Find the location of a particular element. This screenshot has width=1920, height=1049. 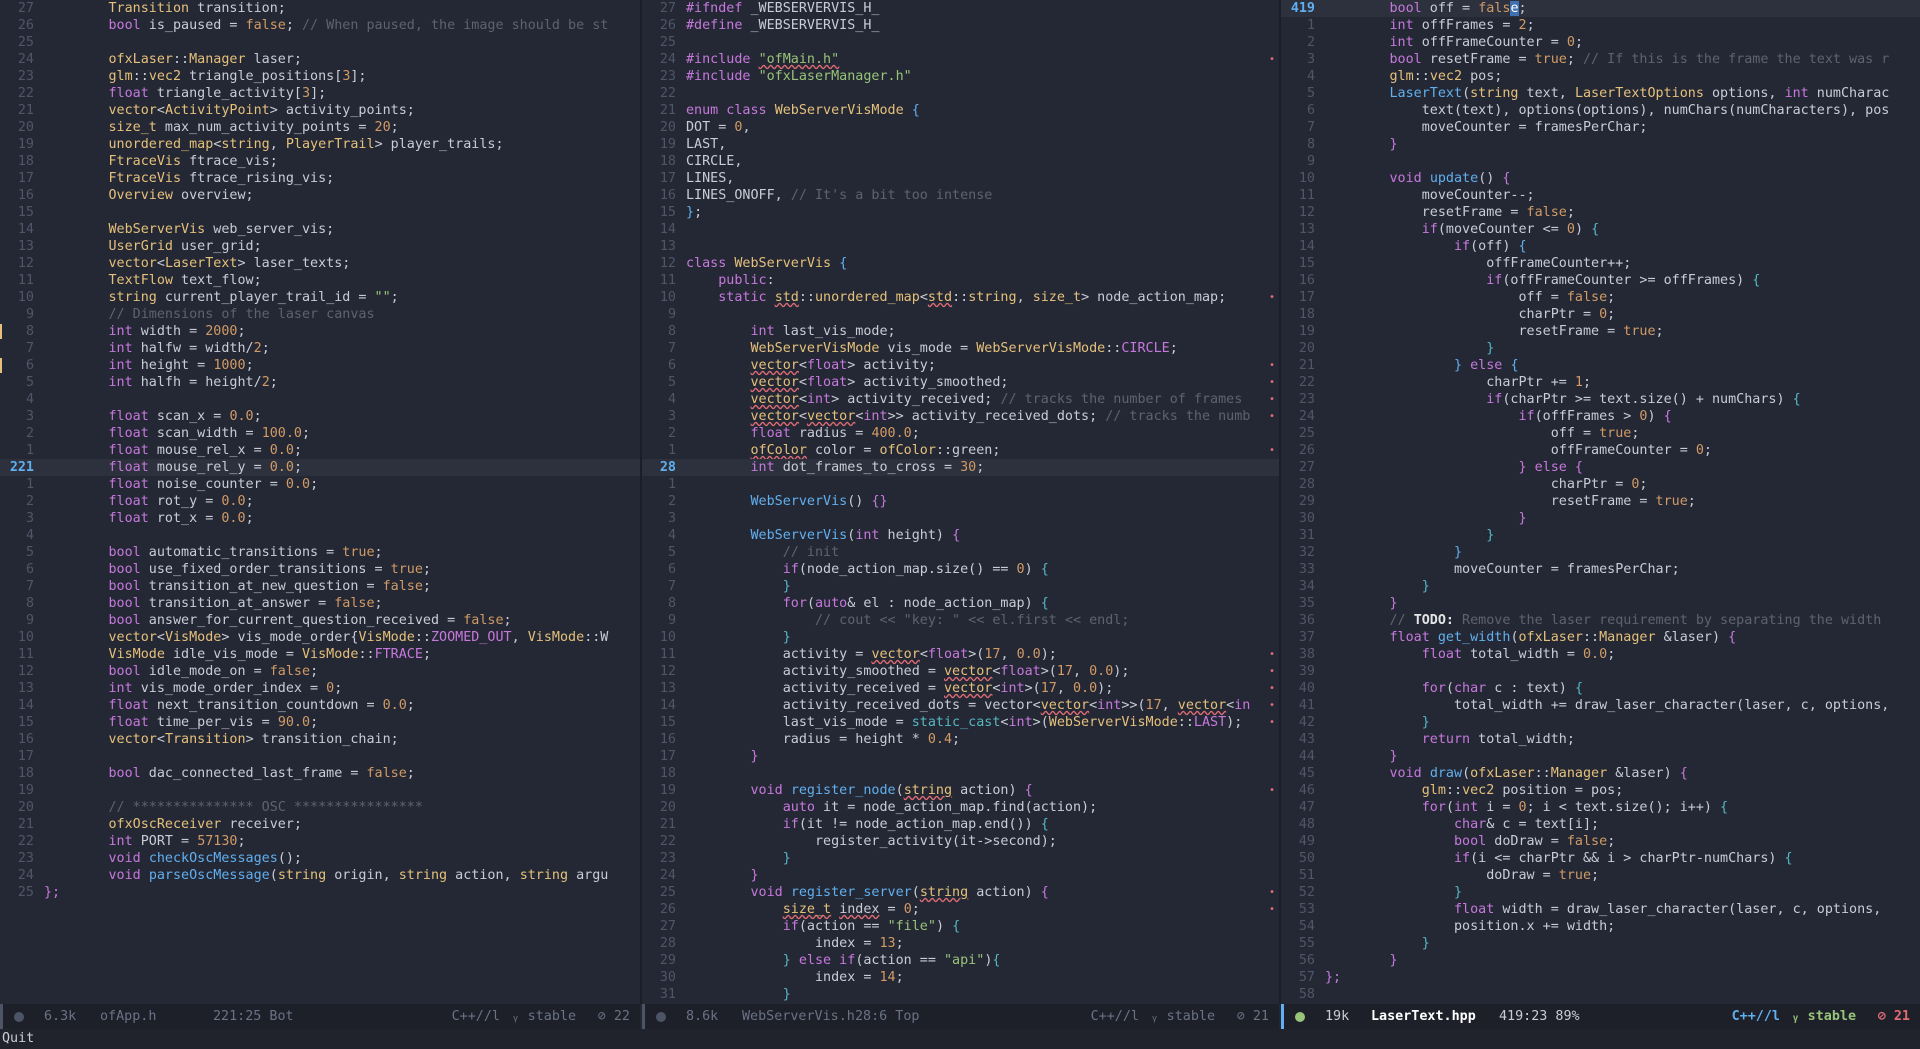

file-name: ofApp.h is located at coordinates (128, 1016).